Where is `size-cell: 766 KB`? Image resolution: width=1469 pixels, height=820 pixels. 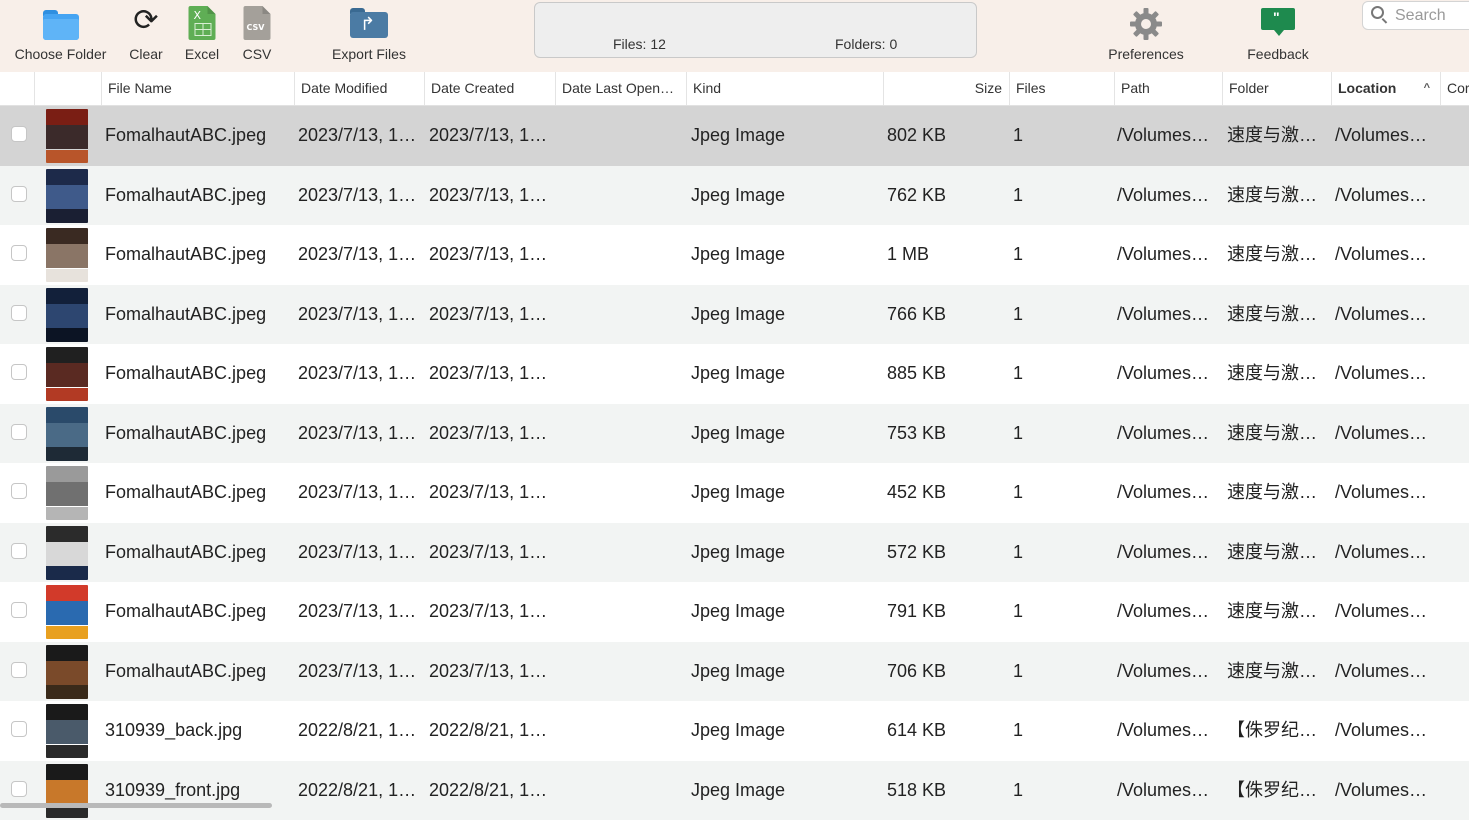
size-cell: 766 KB is located at coordinates (916, 315).